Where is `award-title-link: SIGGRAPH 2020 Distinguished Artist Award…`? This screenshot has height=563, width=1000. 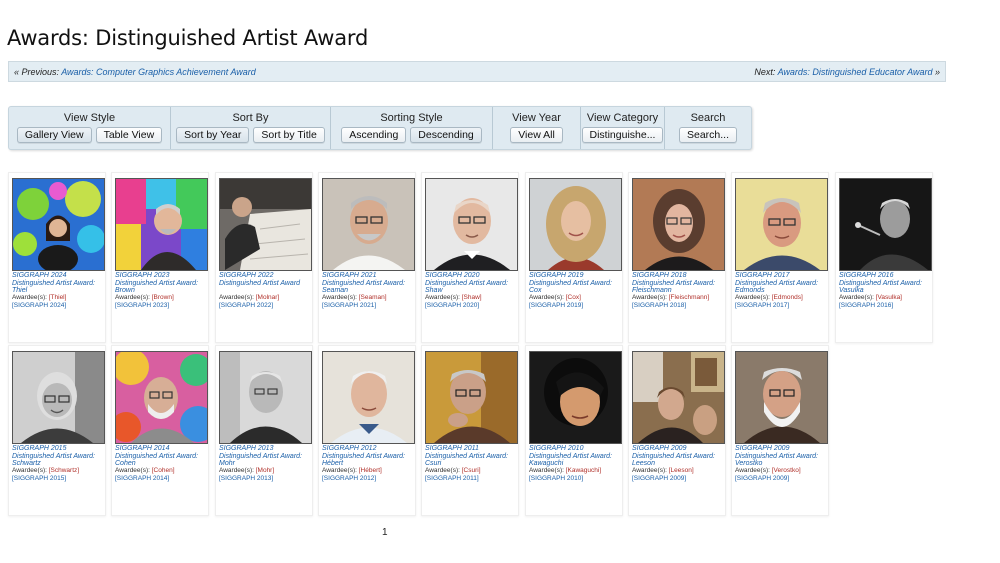 award-title-link: SIGGRAPH 2020 Distinguished Artist Award… is located at coordinates (472, 283).